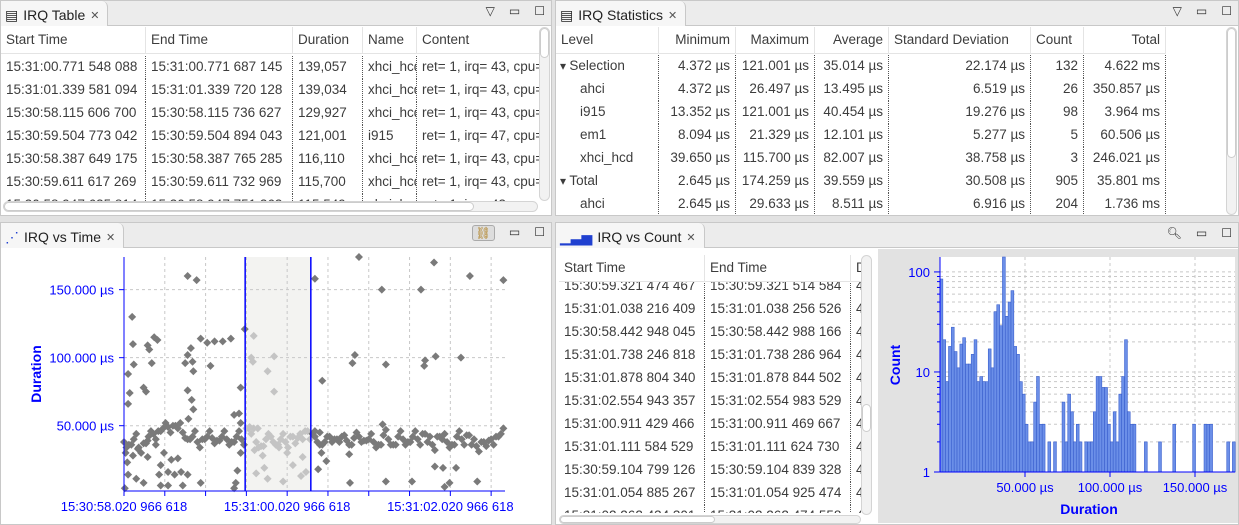 The image size is (1239, 525). What do you see at coordinates (778, 509) in the screenshot?
I see `table-cell: 15:31:02.262 474 558` at bounding box center [778, 509].